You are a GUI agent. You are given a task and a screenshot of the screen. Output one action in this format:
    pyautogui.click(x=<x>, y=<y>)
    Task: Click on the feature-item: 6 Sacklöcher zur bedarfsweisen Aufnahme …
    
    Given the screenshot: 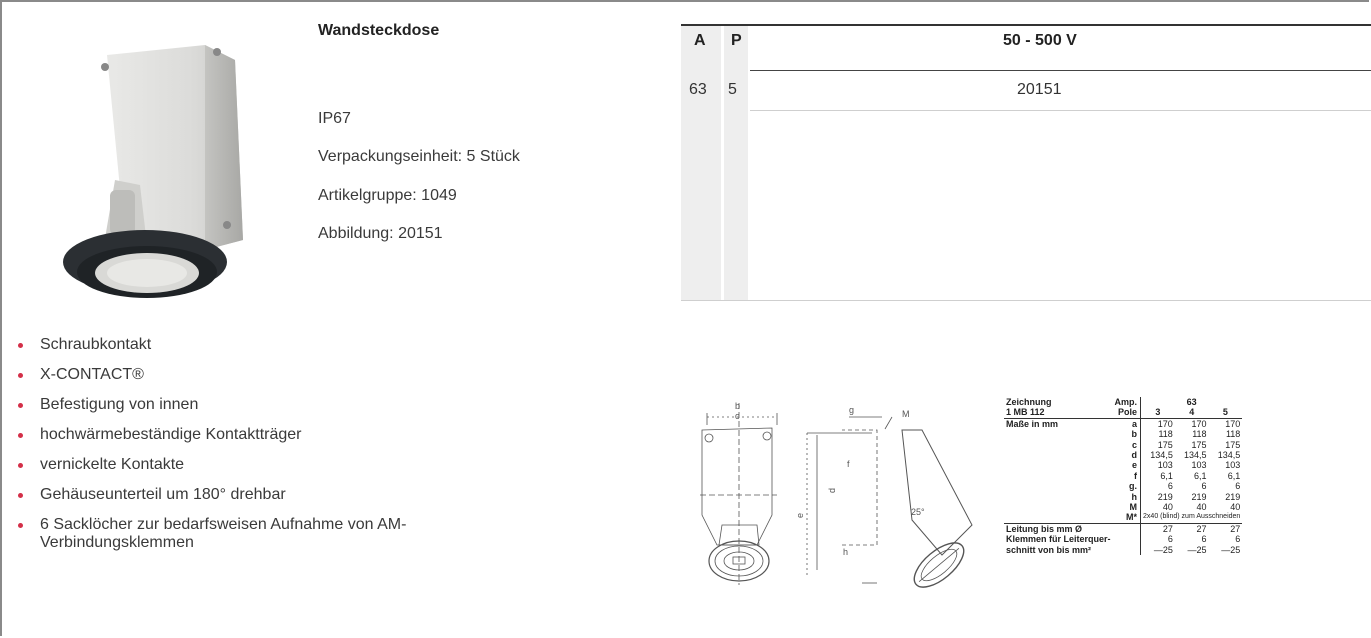 What is the action you would take?
    pyautogui.click(x=255, y=534)
    